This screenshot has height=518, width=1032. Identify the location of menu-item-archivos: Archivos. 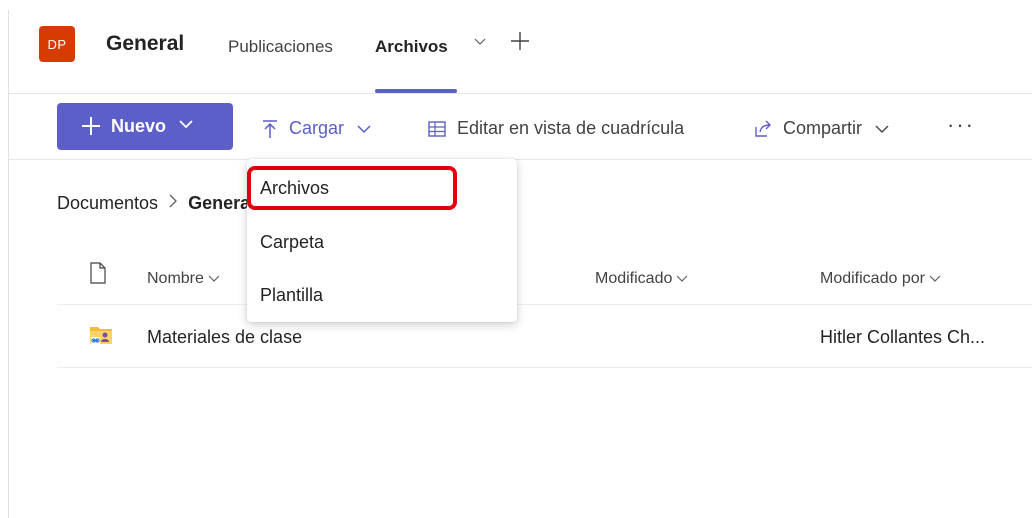
(382, 188).